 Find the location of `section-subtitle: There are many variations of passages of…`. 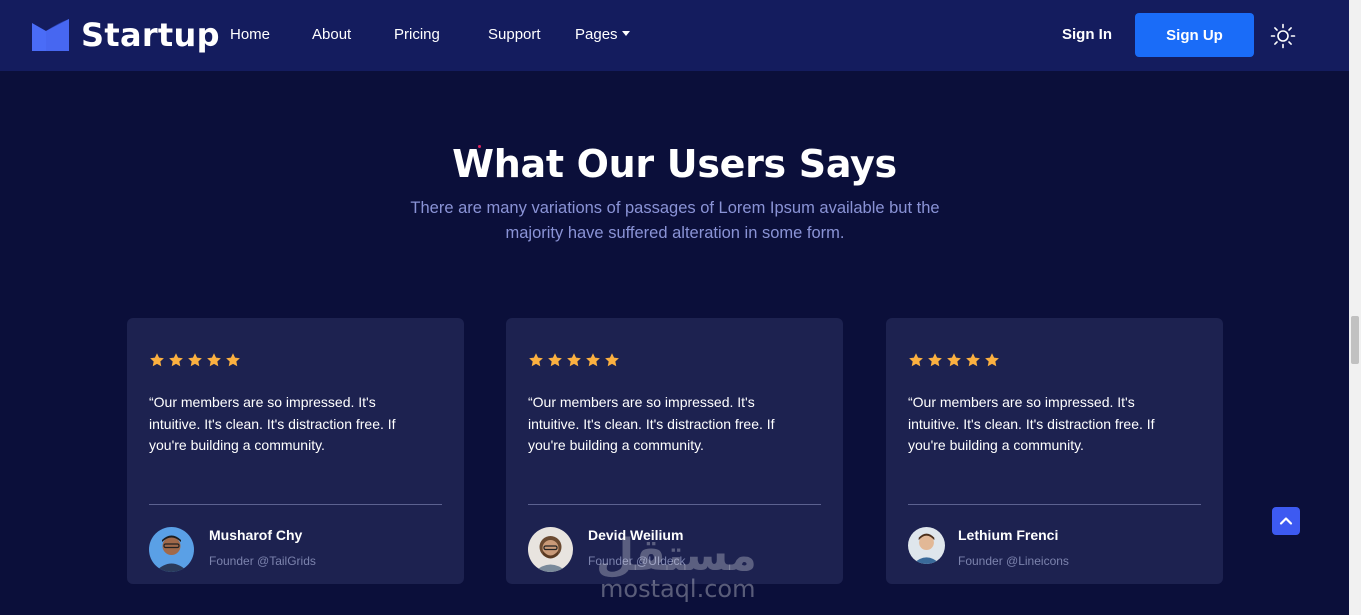

section-subtitle: There are many variations of passages of… is located at coordinates (675, 220).